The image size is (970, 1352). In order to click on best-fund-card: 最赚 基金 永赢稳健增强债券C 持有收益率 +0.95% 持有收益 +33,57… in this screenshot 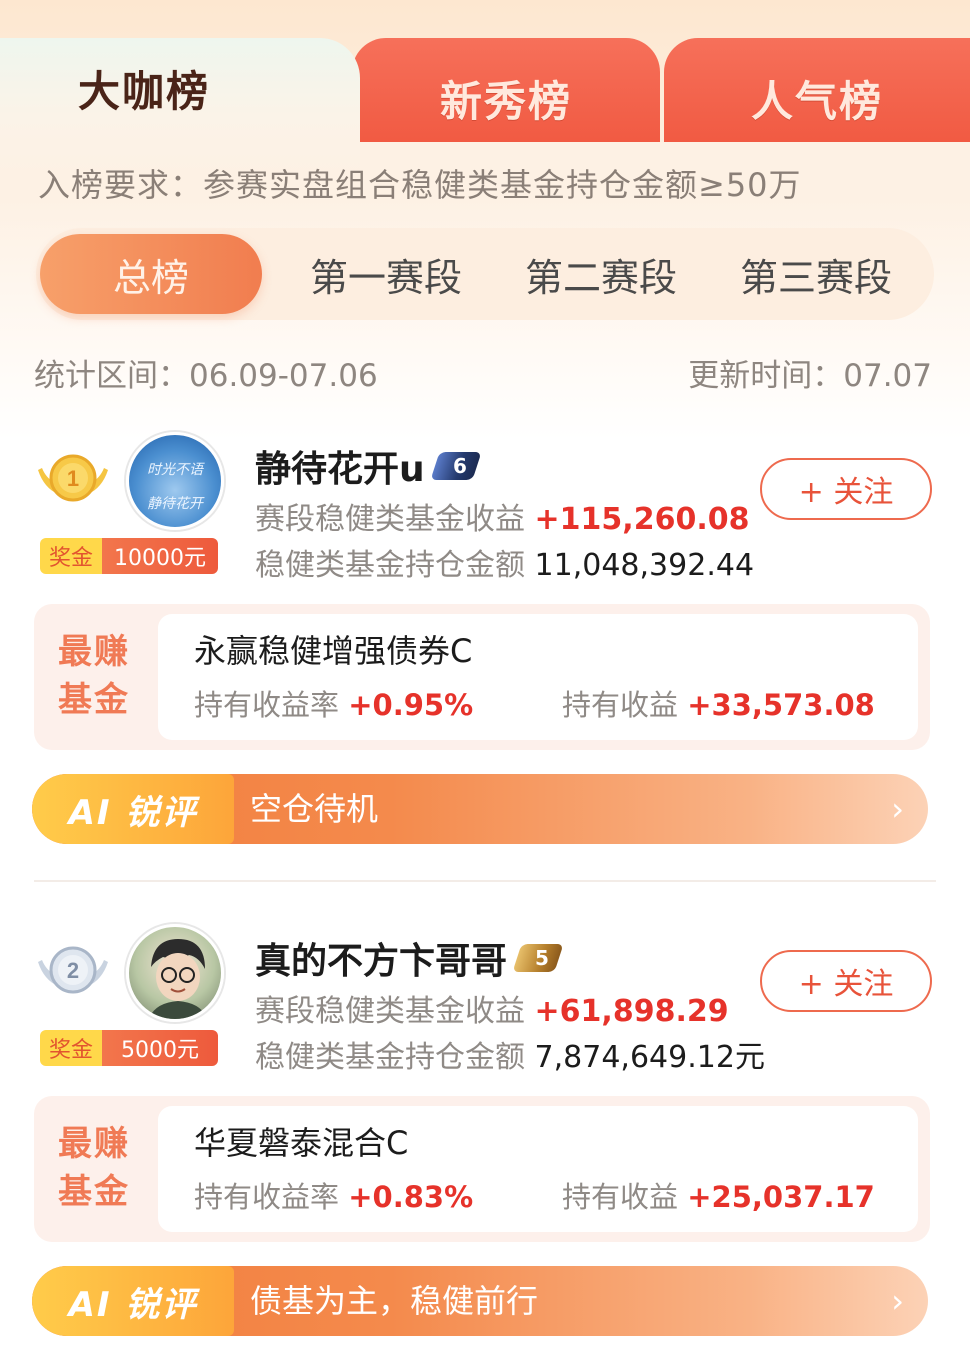, I will do `click(482, 677)`.